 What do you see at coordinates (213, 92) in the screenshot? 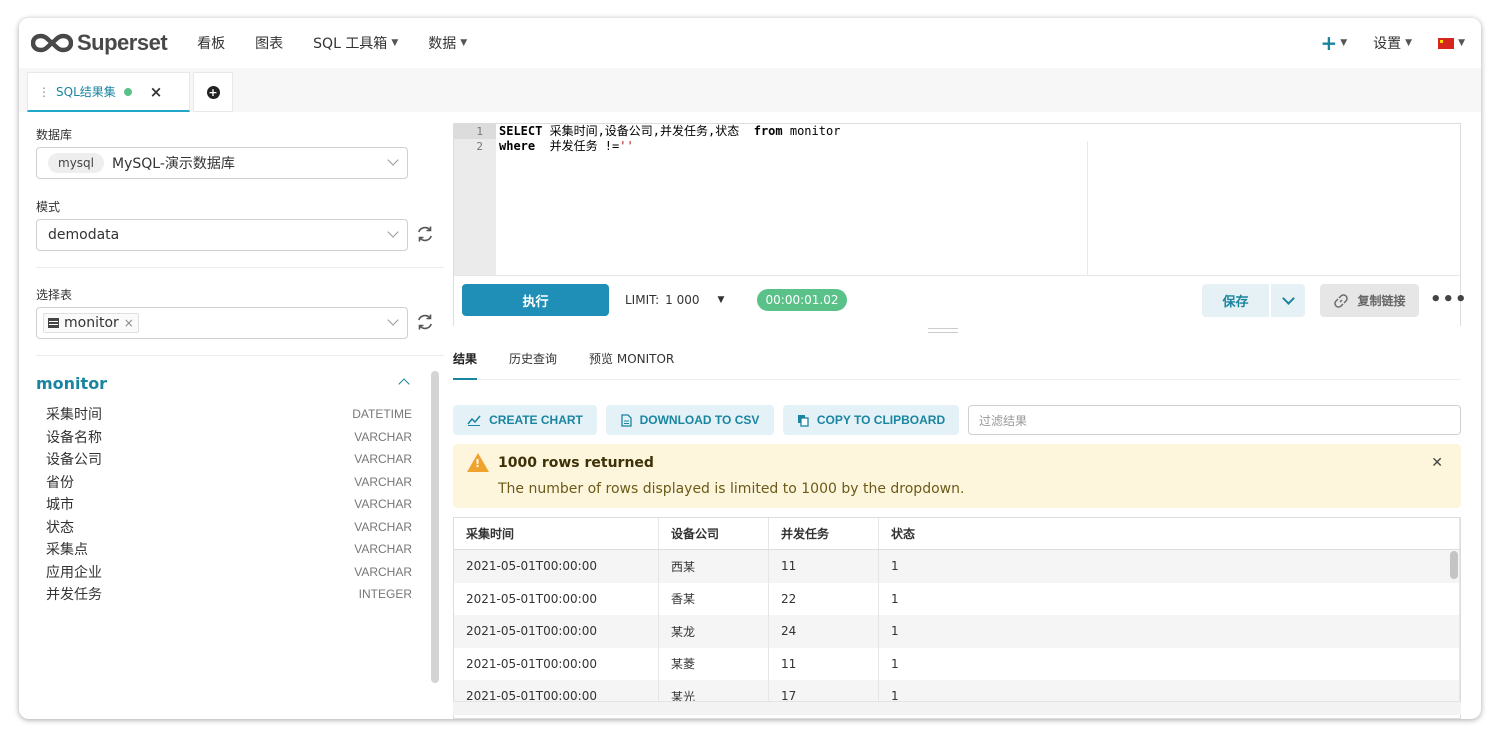
I see `add-tab-button: +` at bounding box center [213, 92].